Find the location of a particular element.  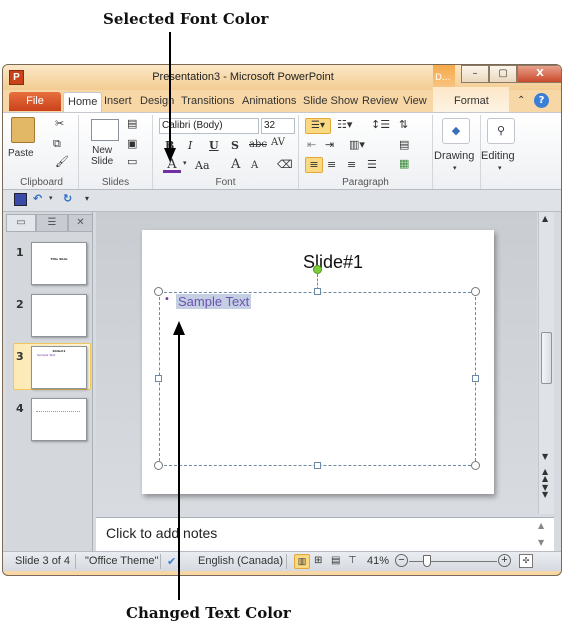

scroll-up-arrow: ▲ is located at coordinates (545, 218).